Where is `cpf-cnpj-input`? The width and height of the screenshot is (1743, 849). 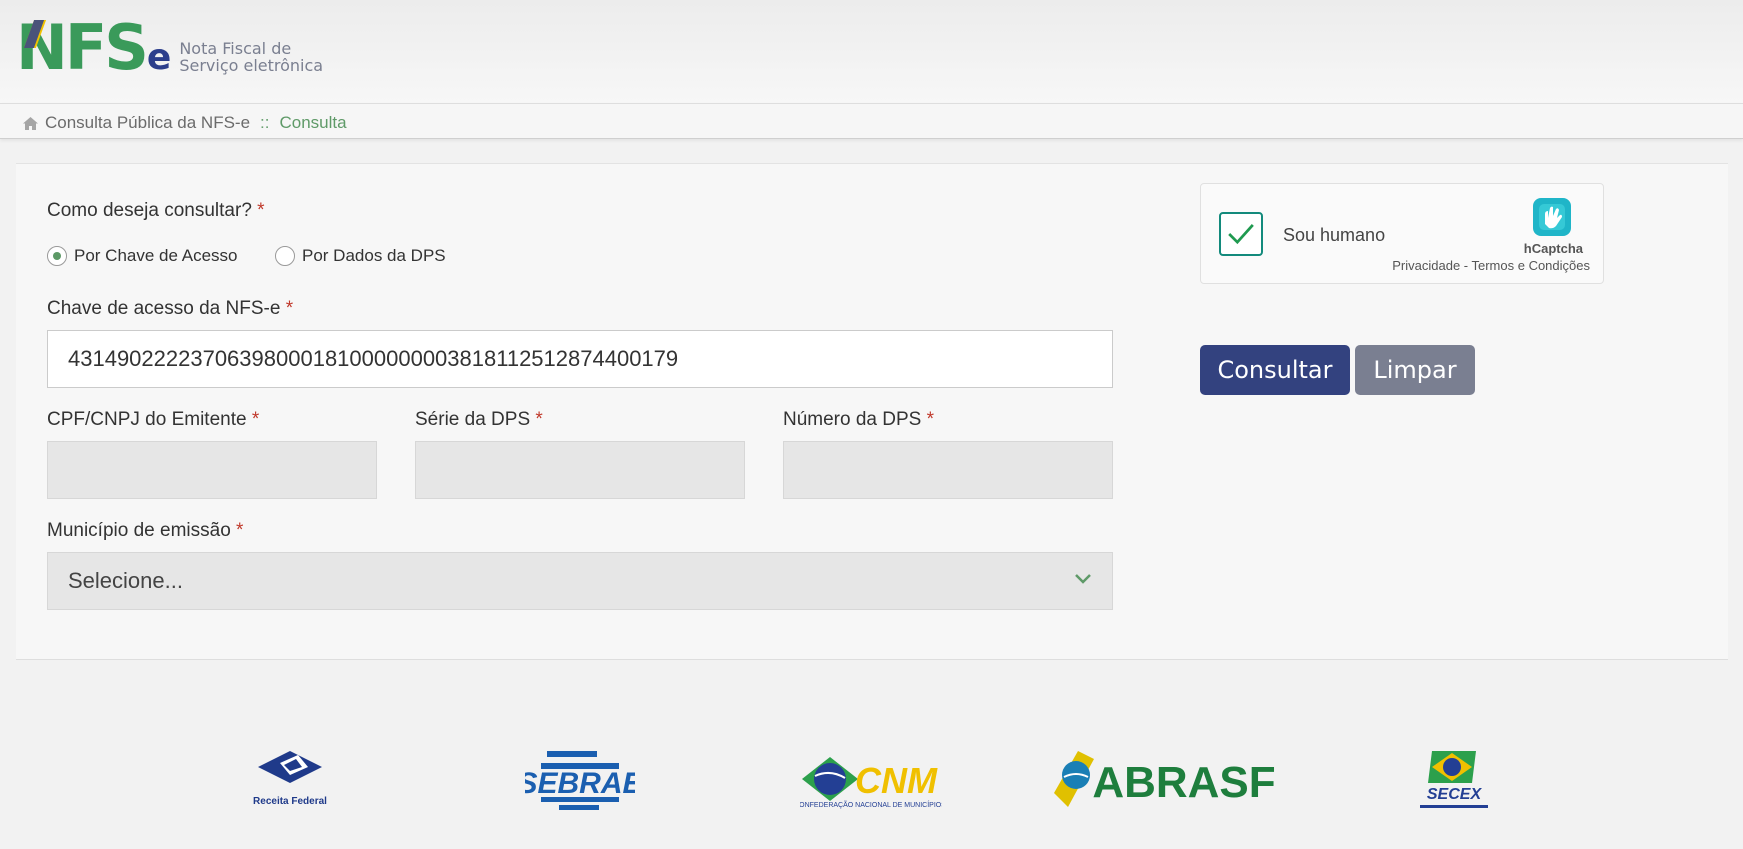 cpf-cnpj-input is located at coordinates (212, 470).